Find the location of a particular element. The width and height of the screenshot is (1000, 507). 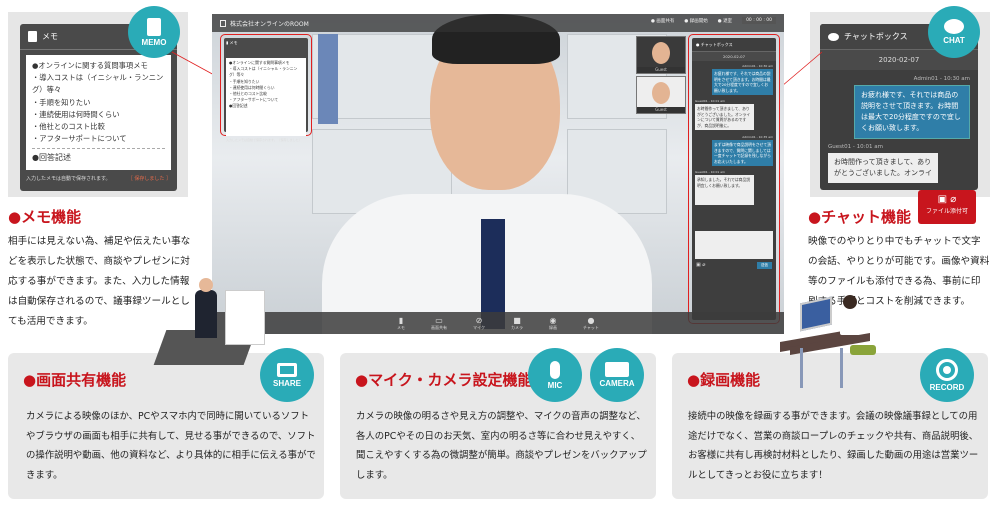

camera-badge: CAMERA is located at coordinates (617, 375).